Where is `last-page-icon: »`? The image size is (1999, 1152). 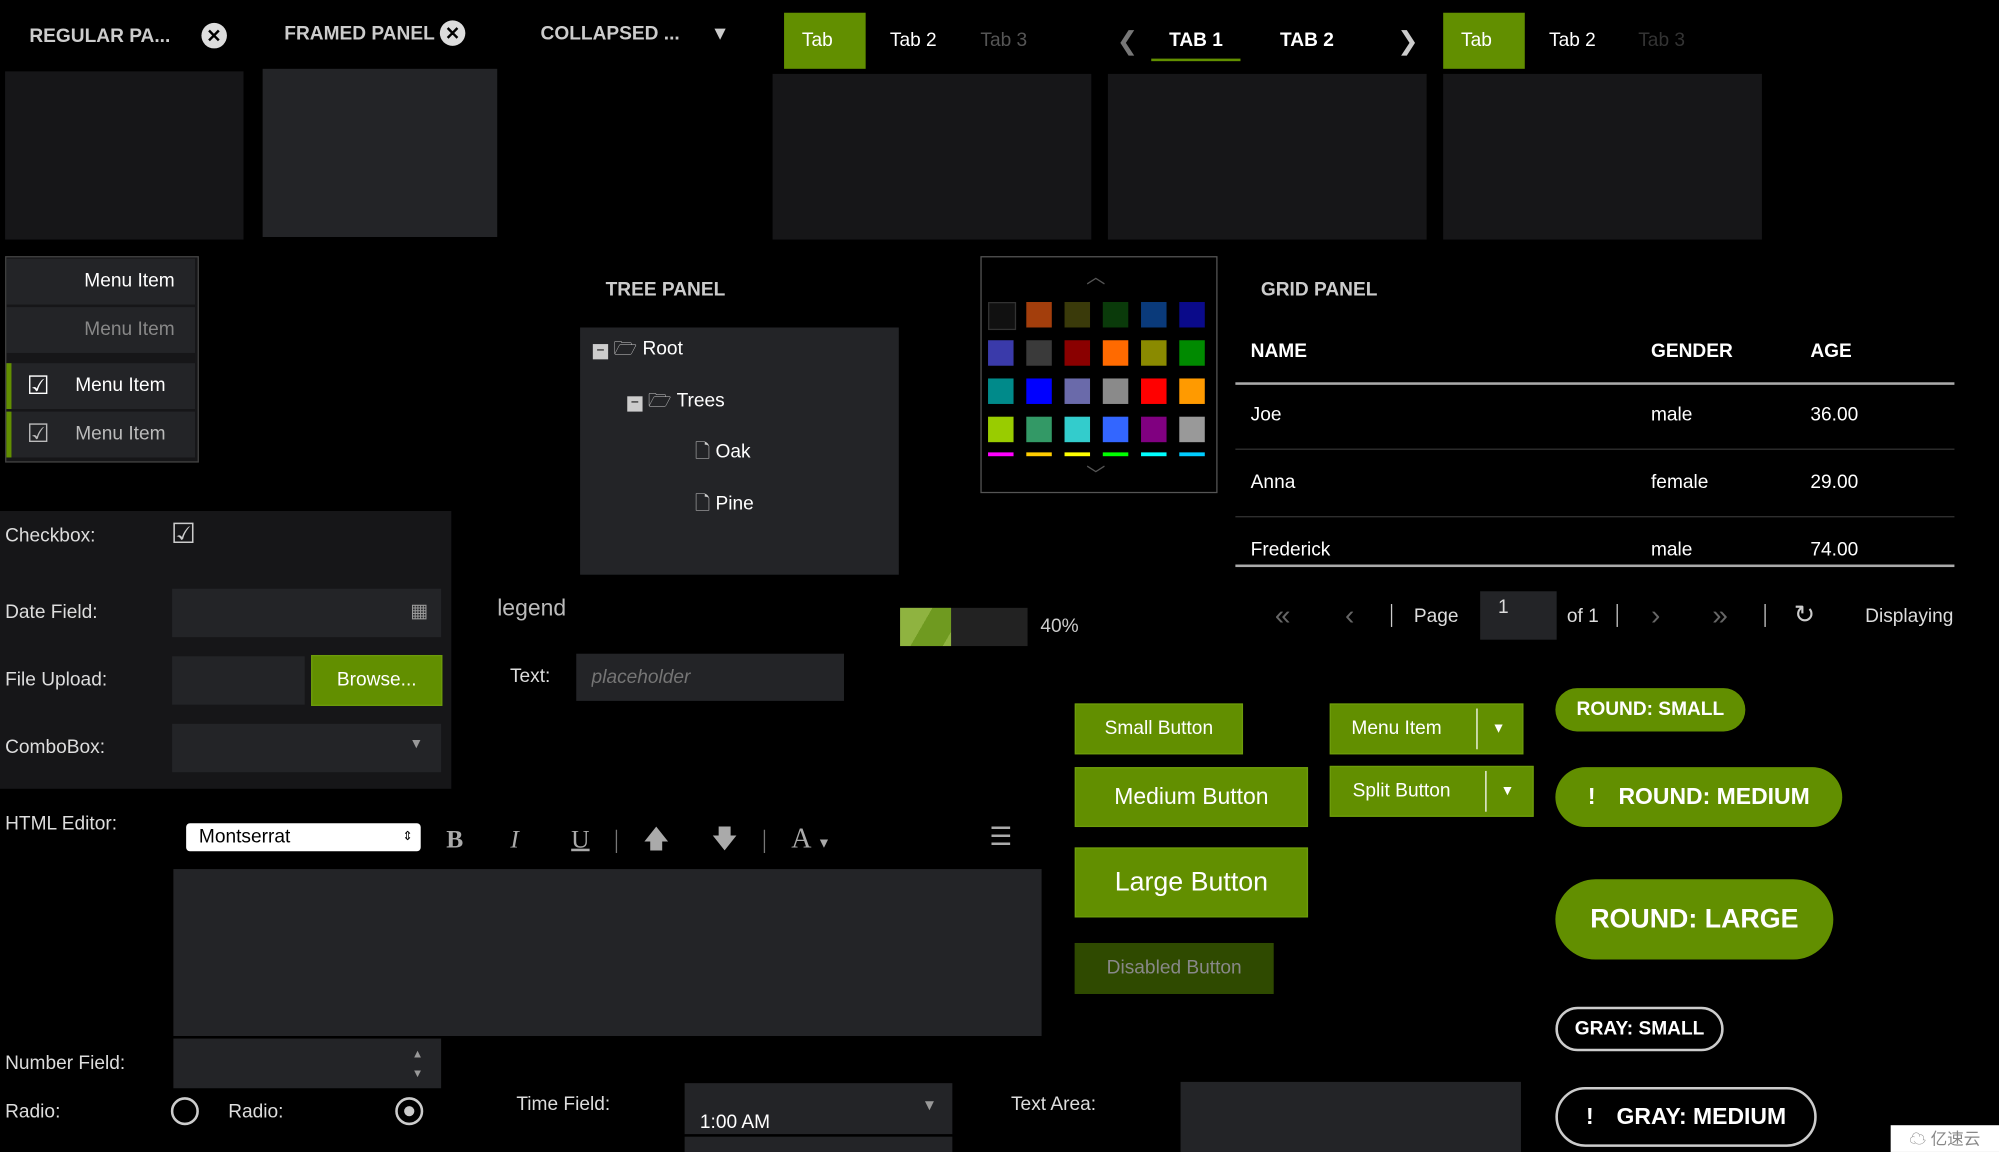
last-page-icon: » is located at coordinates (1720, 615).